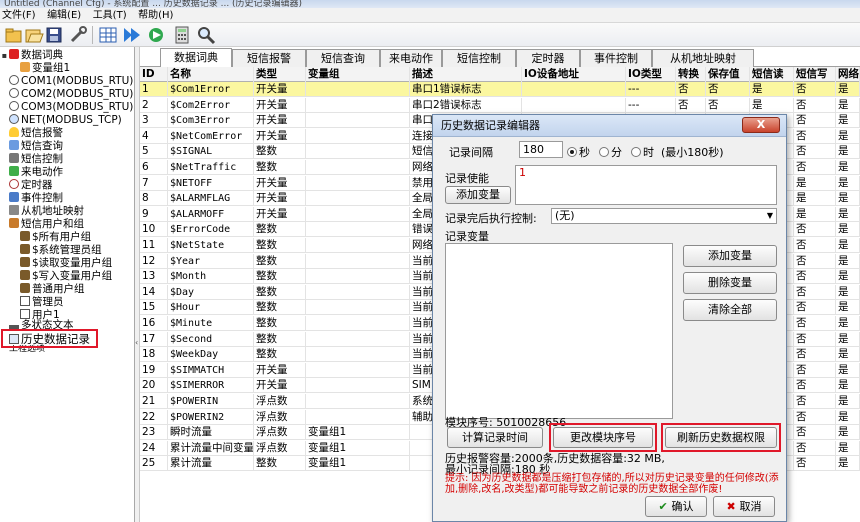  I want to click on tab-sms-query: 短信查询, so click(343, 58).